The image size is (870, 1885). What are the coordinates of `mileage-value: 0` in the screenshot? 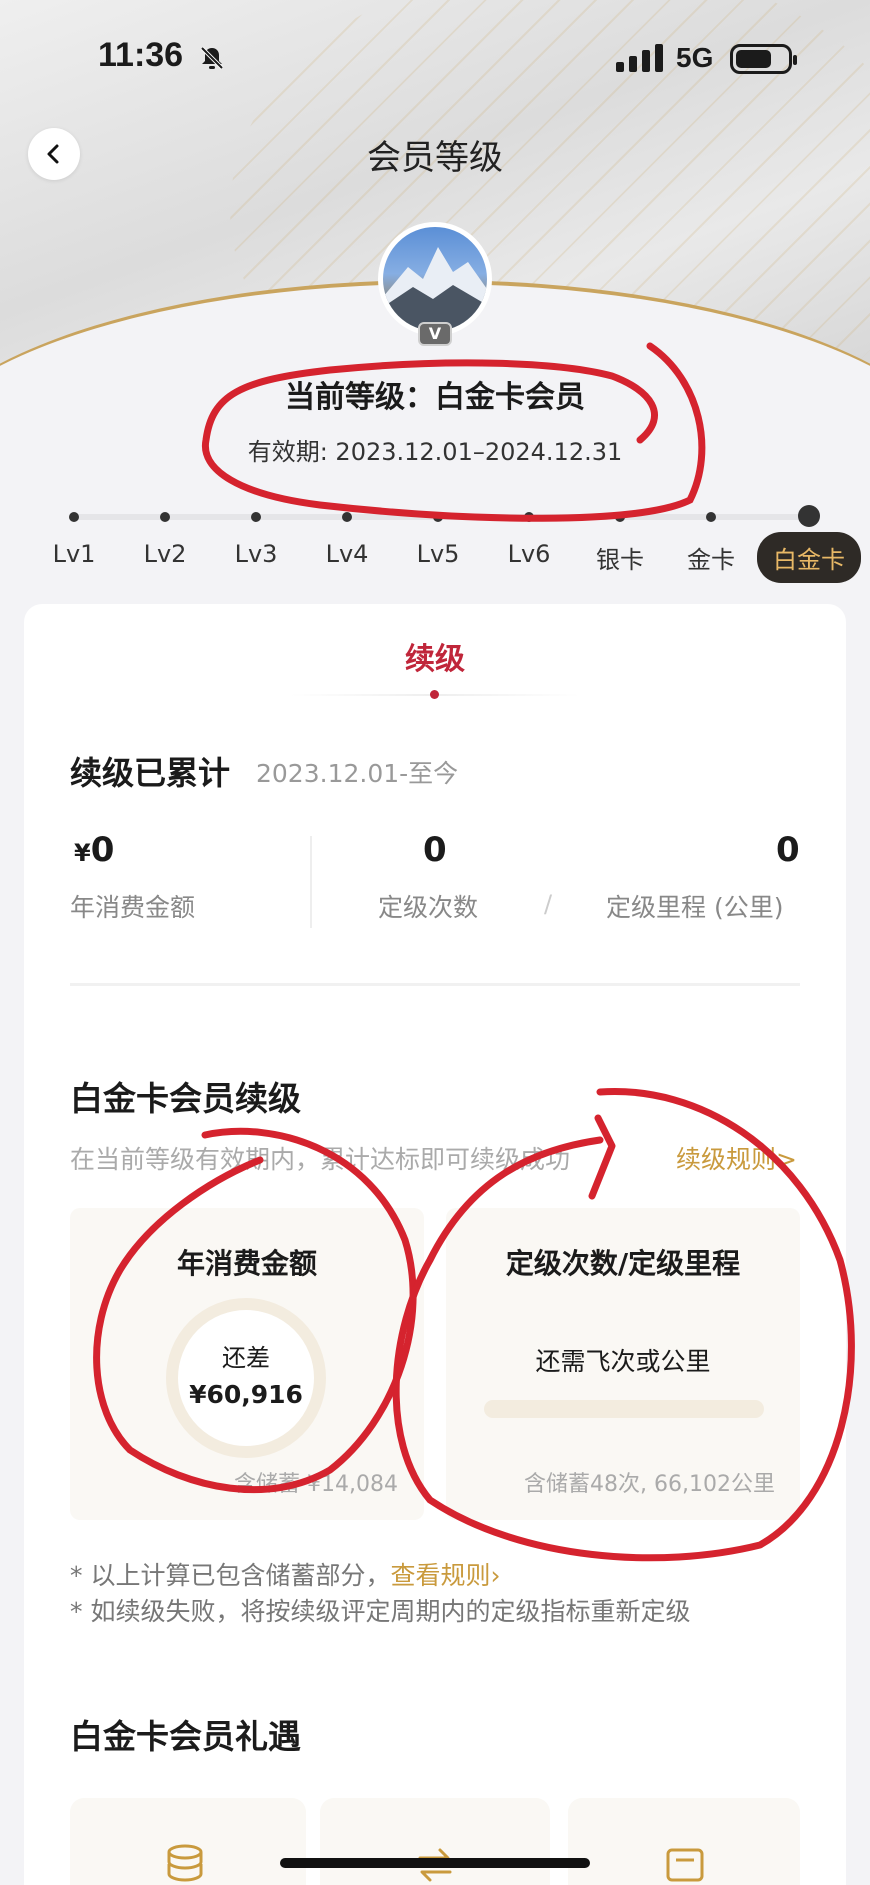 It's located at (788, 850).